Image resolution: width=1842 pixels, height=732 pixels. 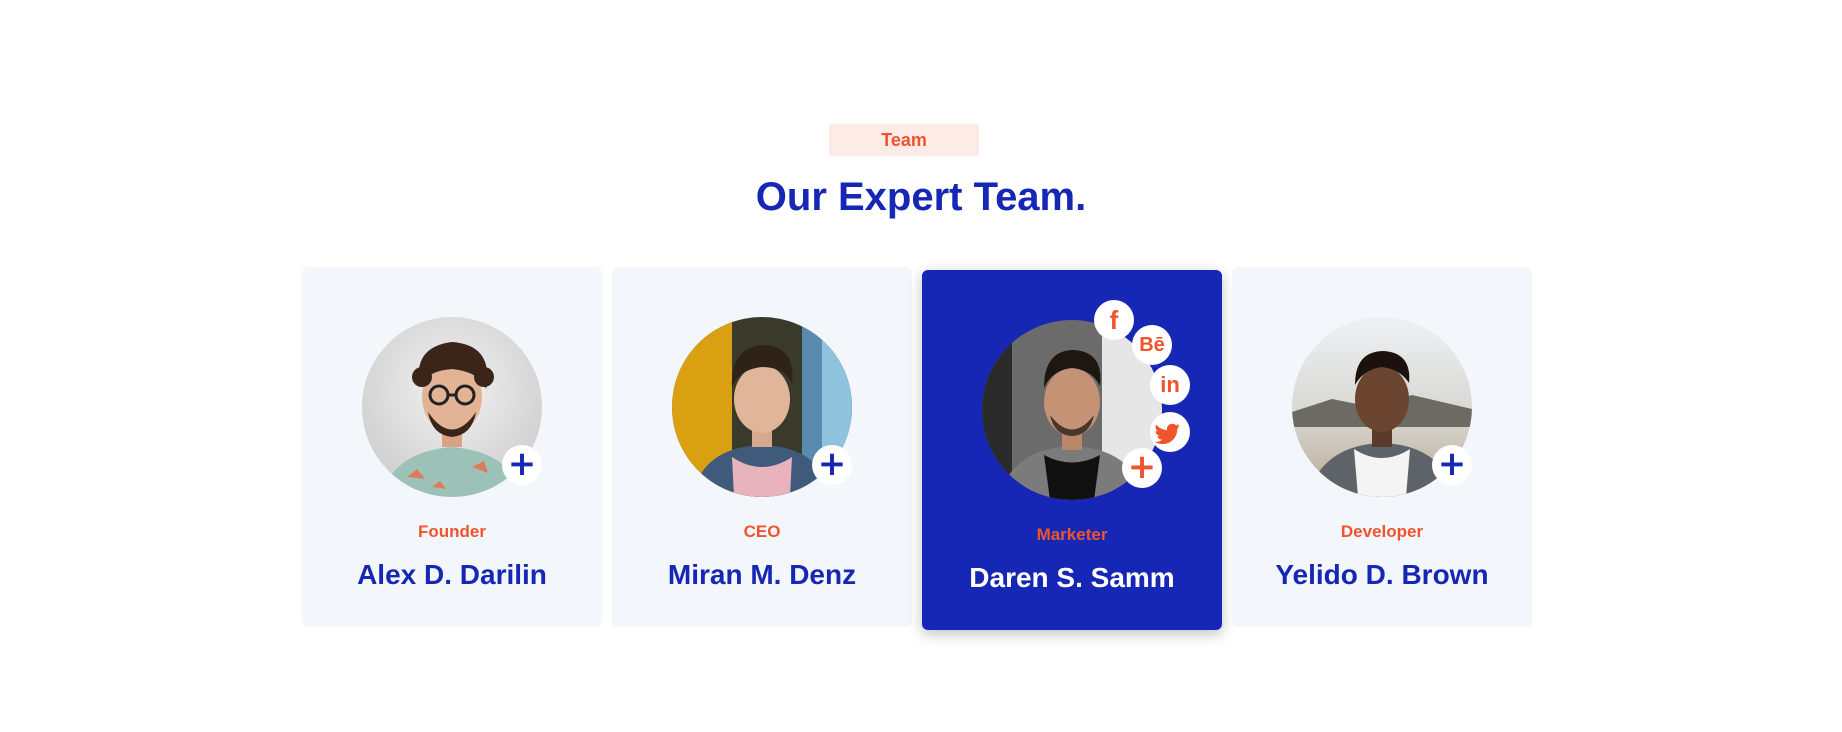 I want to click on member-name: Yelido D. Brown, so click(x=1382, y=575).